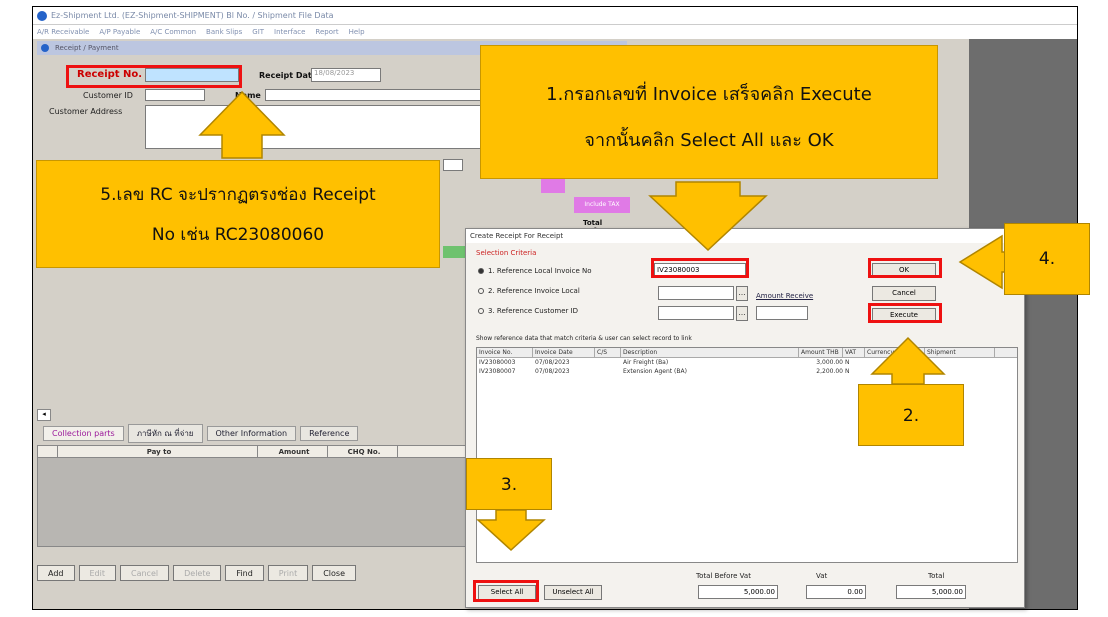  Describe the element at coordinates (175, 95) in the screenshot. I see `customer-id-input` at that location.